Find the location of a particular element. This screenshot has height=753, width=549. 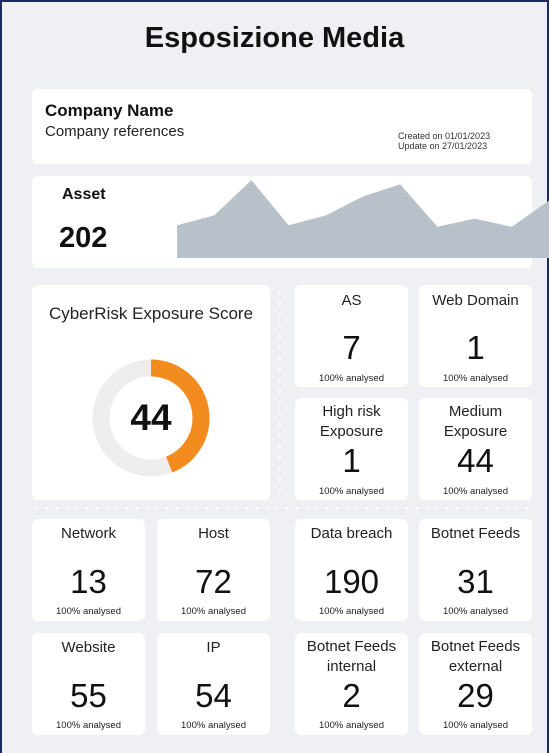

tile-web-domain: Web Domain 1 100% analysed is located at coordinates (475, 336).